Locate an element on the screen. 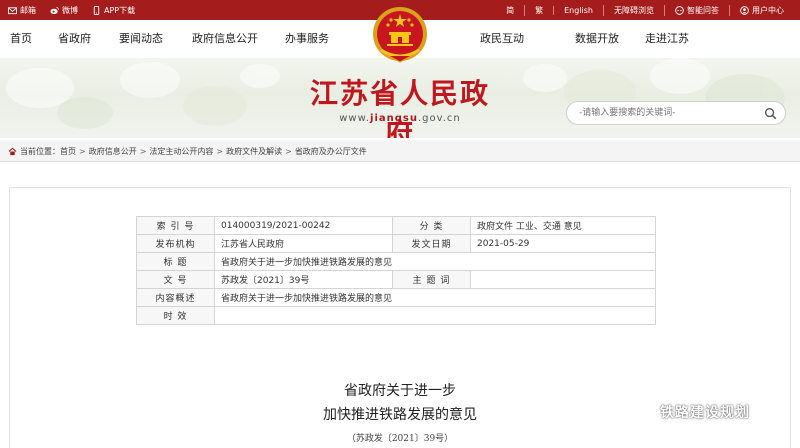  traditional-chinese-link: 繁 is located at coordinates (538, 10).